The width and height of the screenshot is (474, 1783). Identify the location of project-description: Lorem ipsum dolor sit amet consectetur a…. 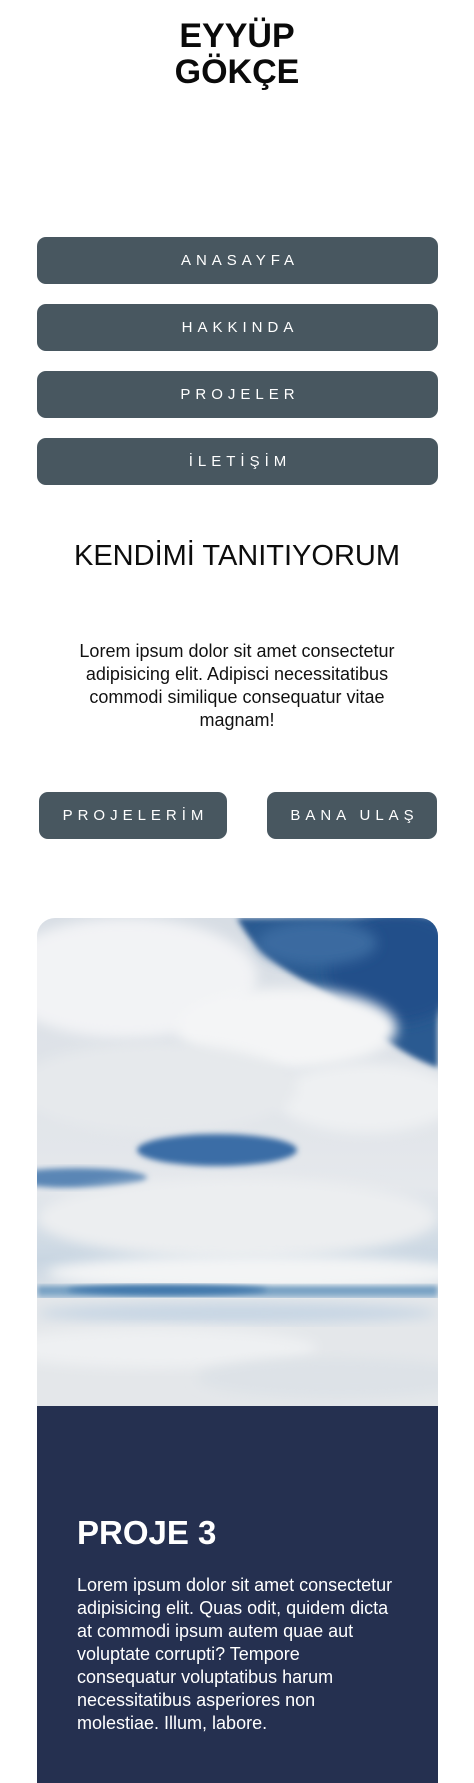
(235, 1654).